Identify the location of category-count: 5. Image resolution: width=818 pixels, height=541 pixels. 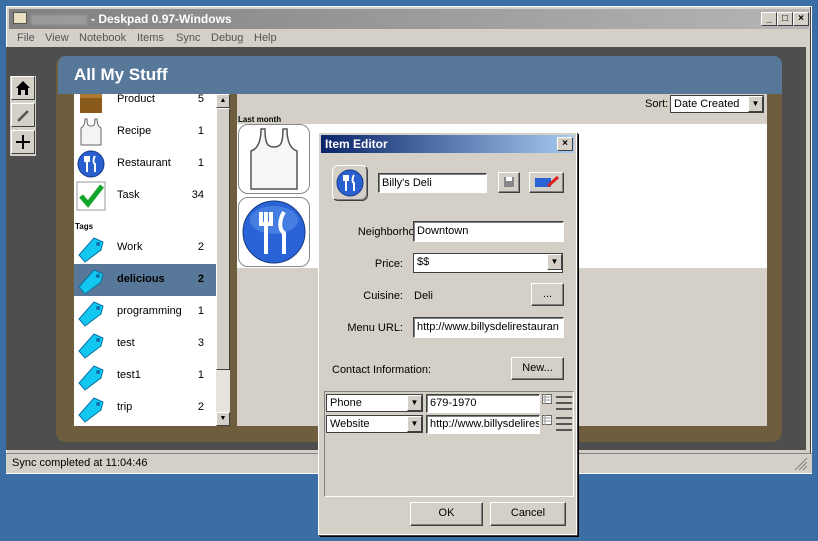
(200, 99).